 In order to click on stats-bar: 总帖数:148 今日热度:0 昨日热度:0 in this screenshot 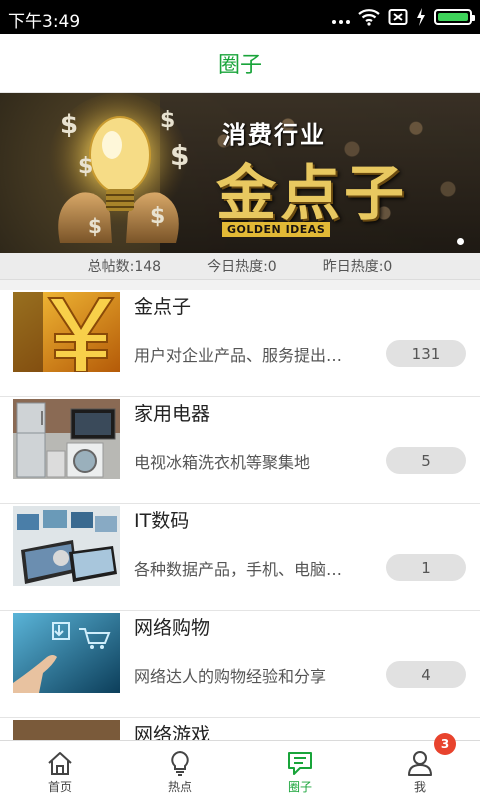, I will do `click(240, 266)`.